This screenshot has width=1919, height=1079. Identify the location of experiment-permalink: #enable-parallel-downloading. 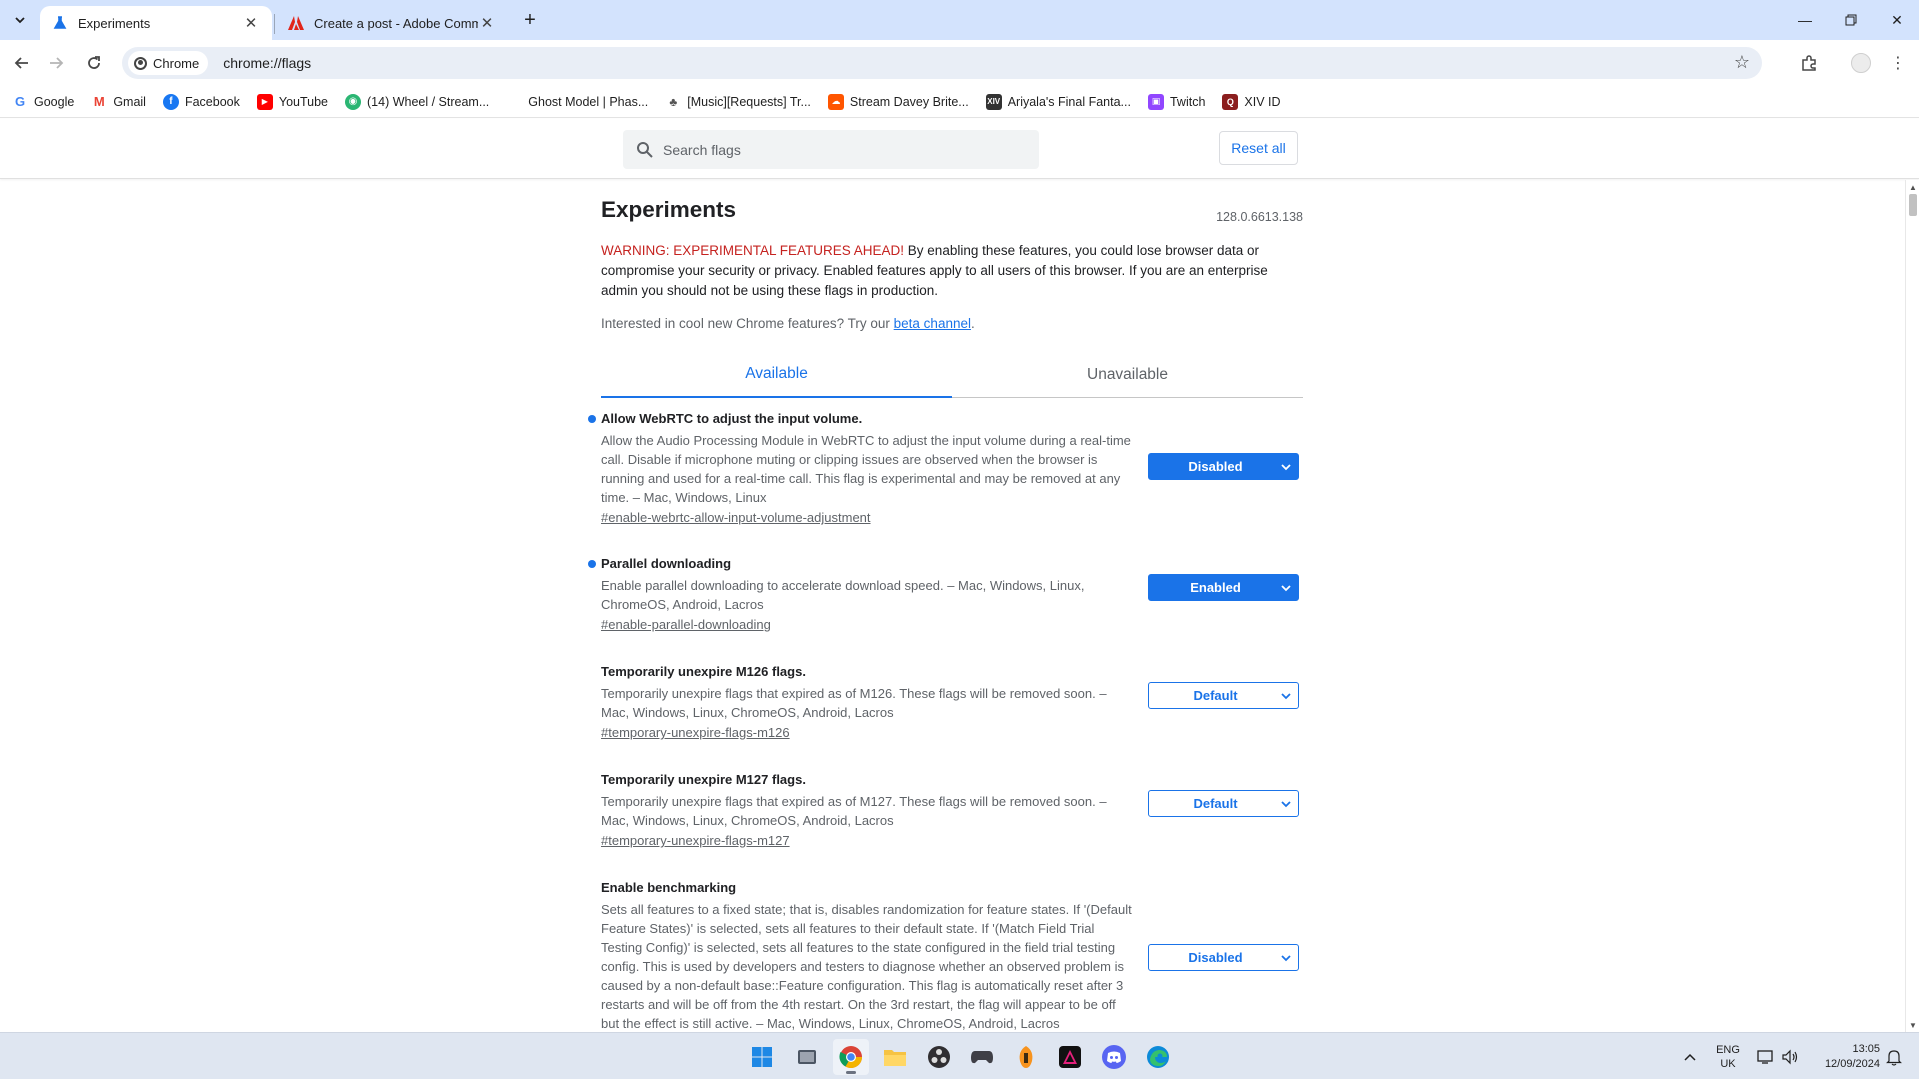
(952, 624).